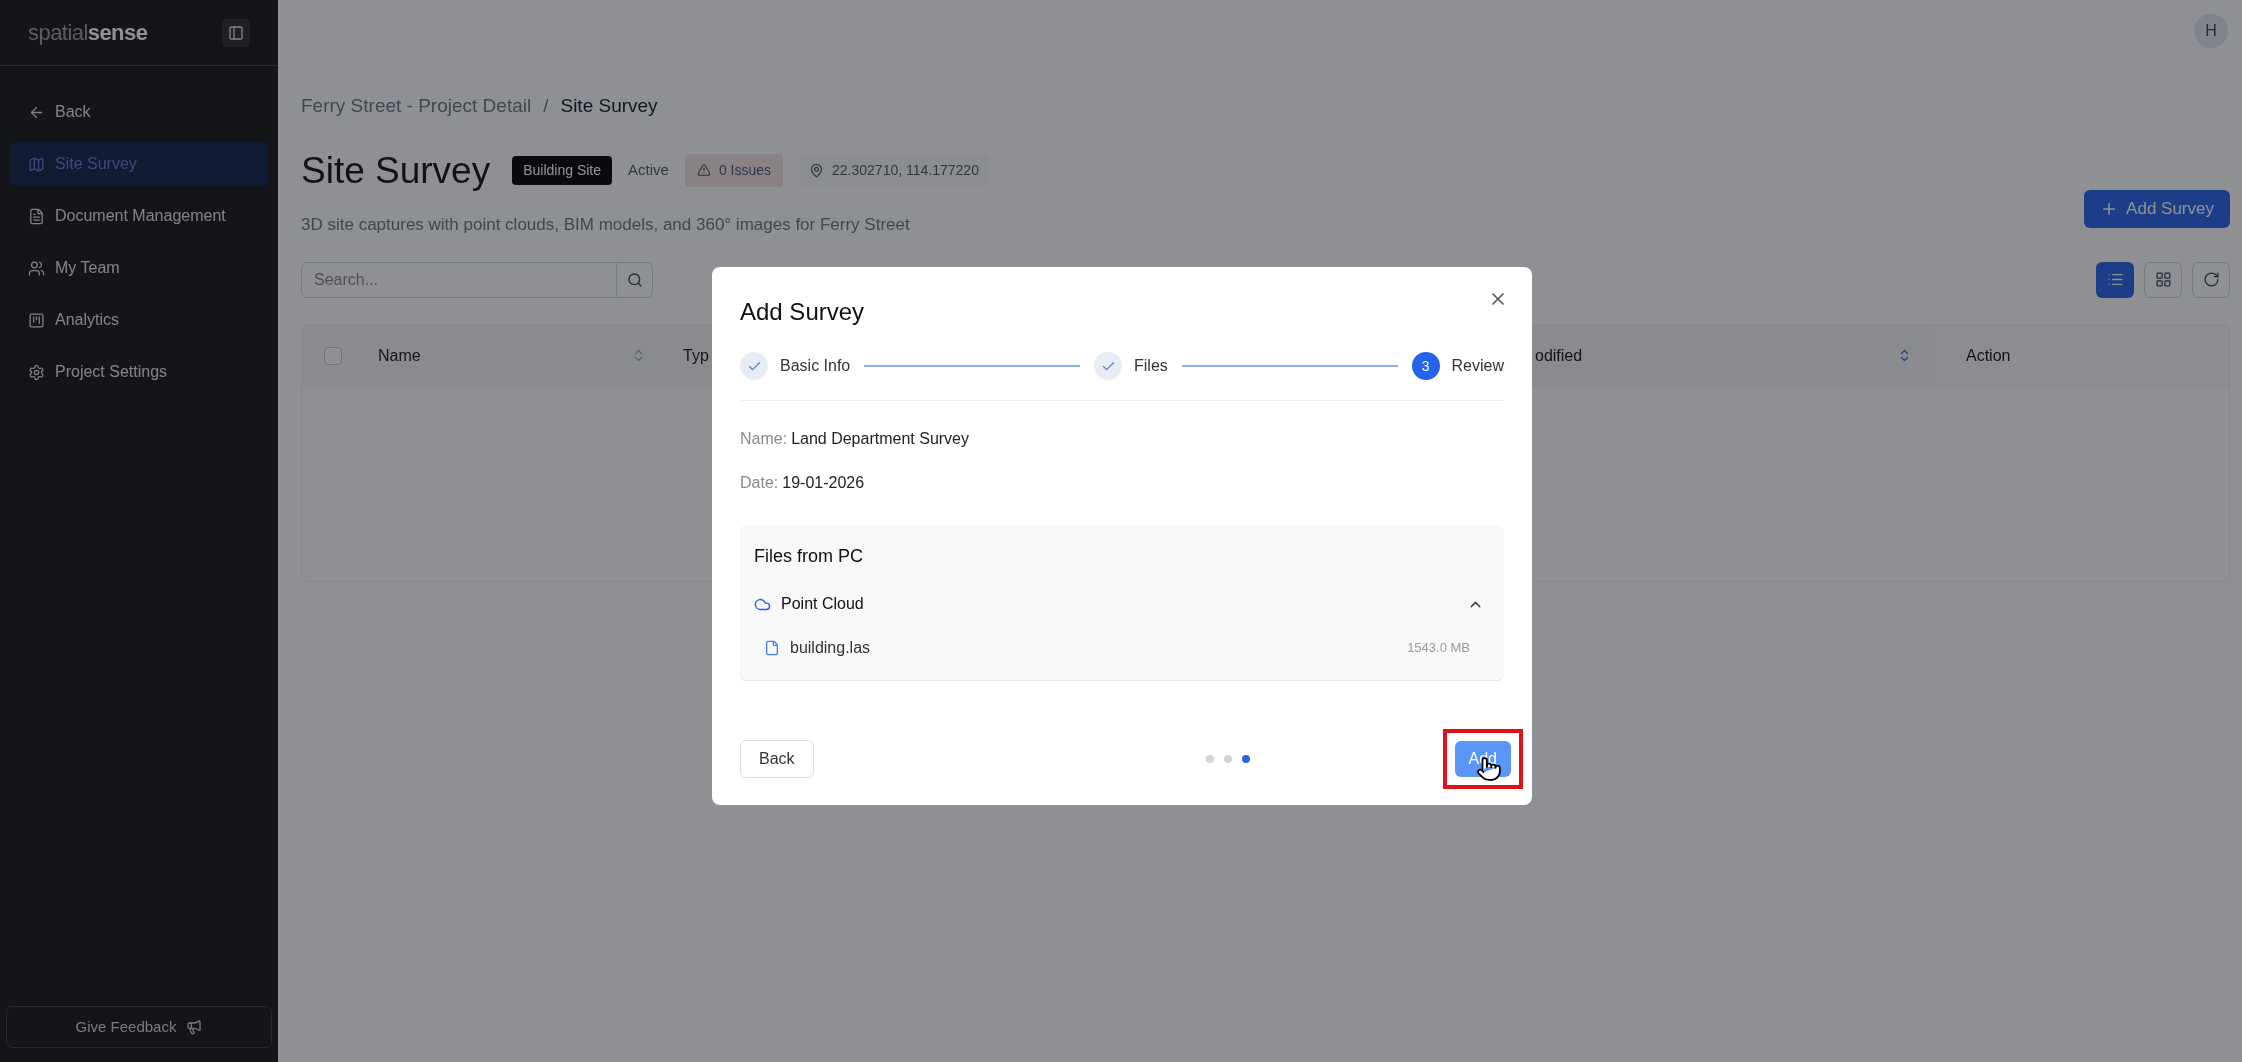 This screenshot has width=2242, height=1062. I want to click on step-label: Files, so click(1151, 366).